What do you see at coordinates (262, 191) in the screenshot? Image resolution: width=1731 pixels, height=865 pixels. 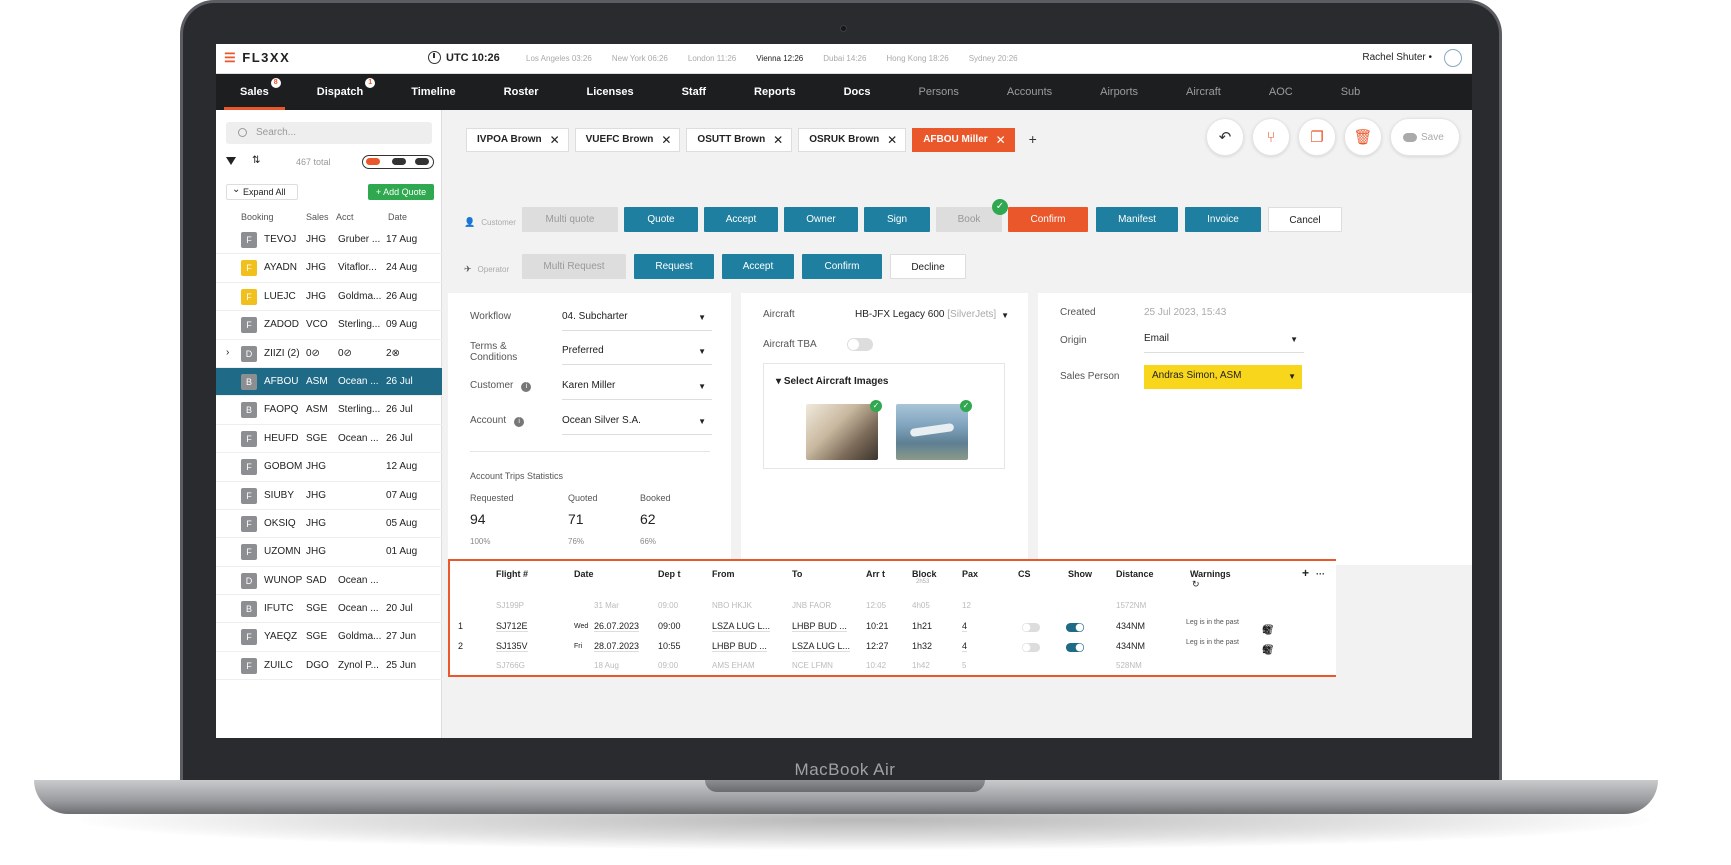 I see `expand-all-button: Expand All` at bounding box center [262, 191].